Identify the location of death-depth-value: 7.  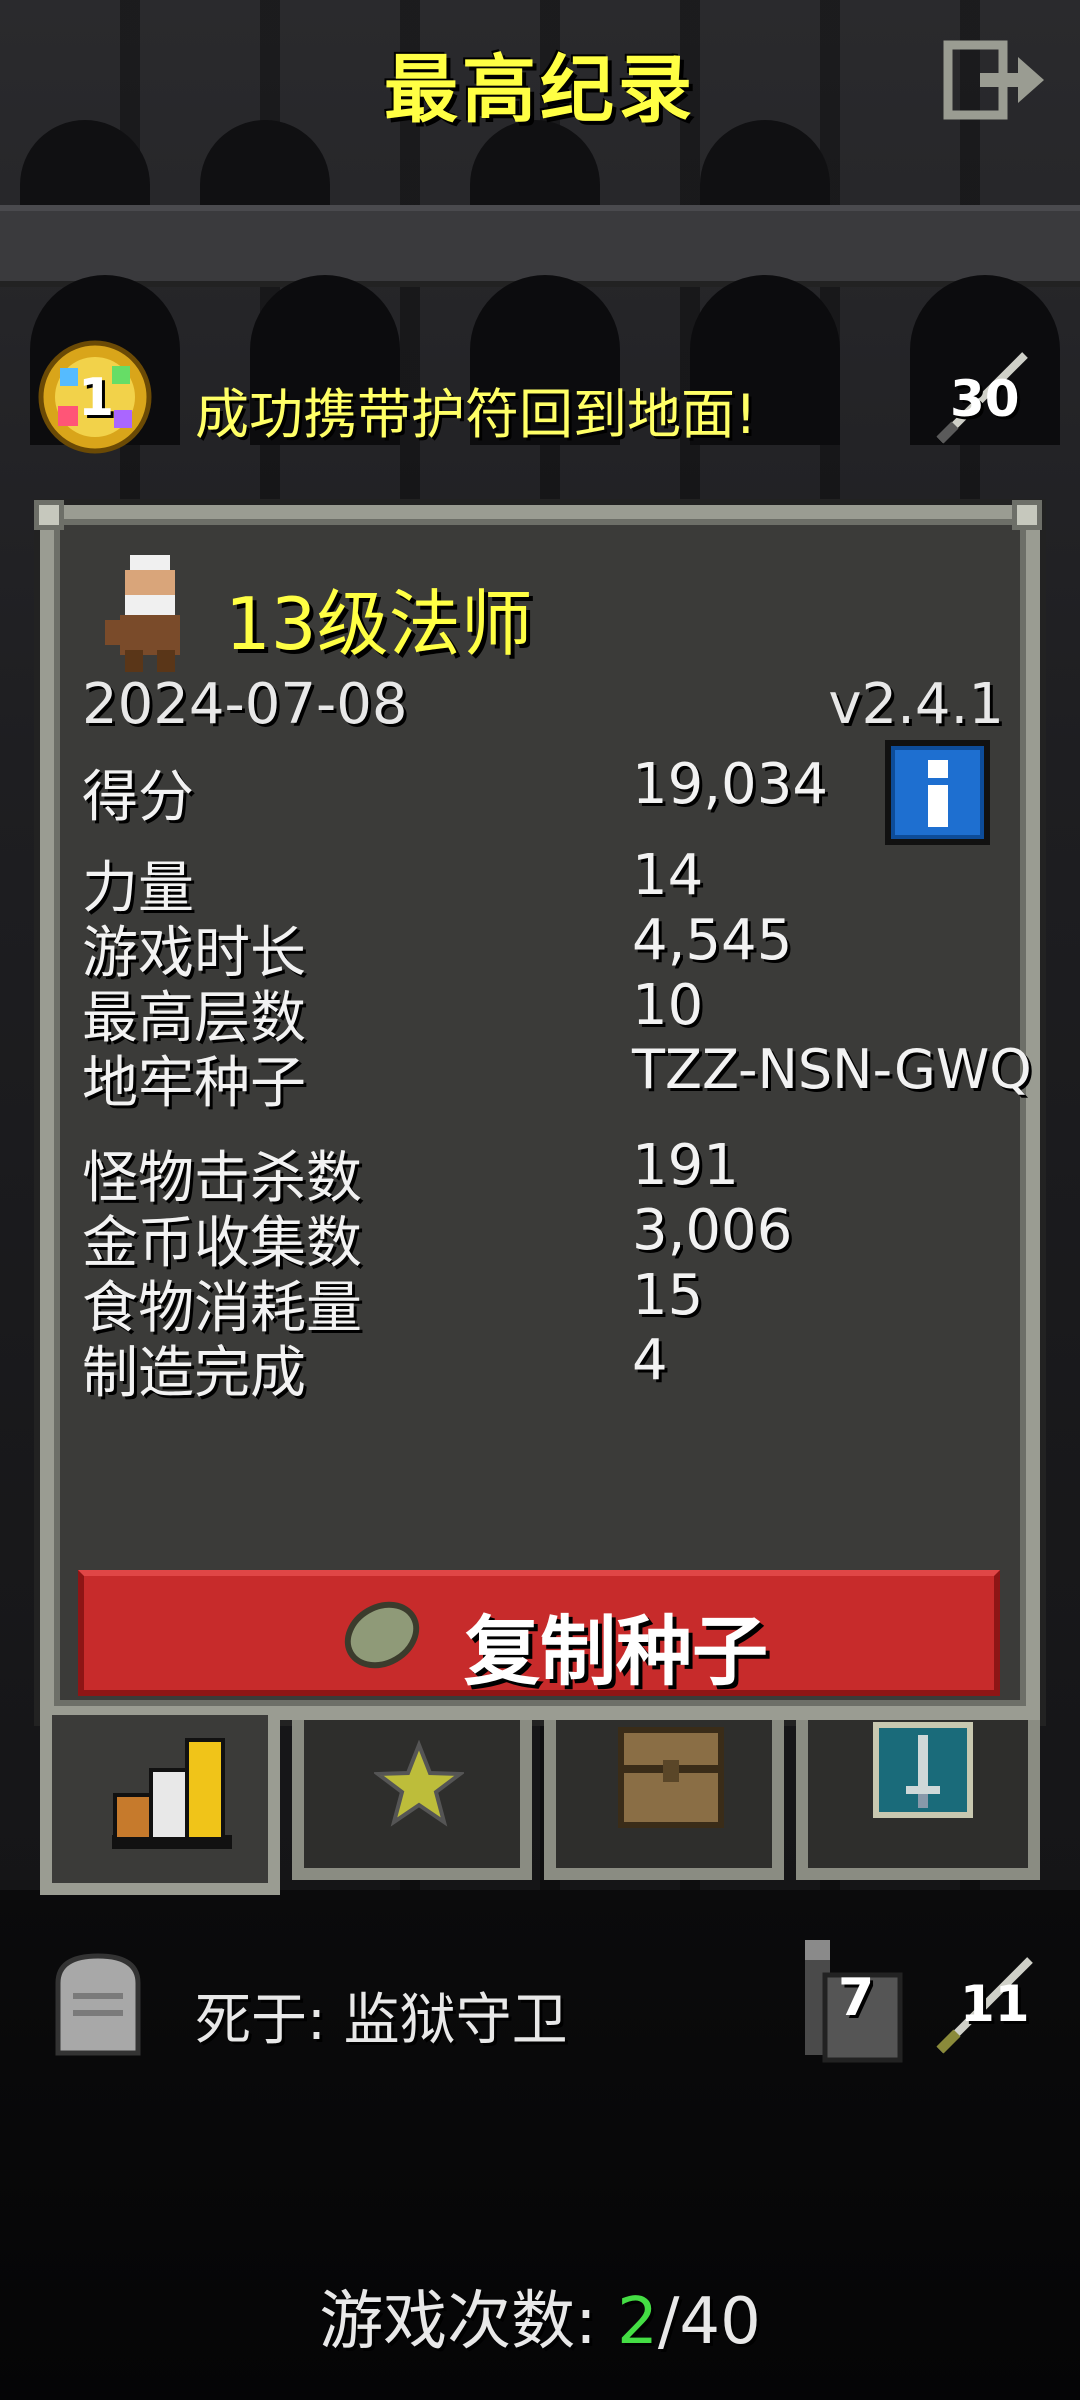
(856, 1998).